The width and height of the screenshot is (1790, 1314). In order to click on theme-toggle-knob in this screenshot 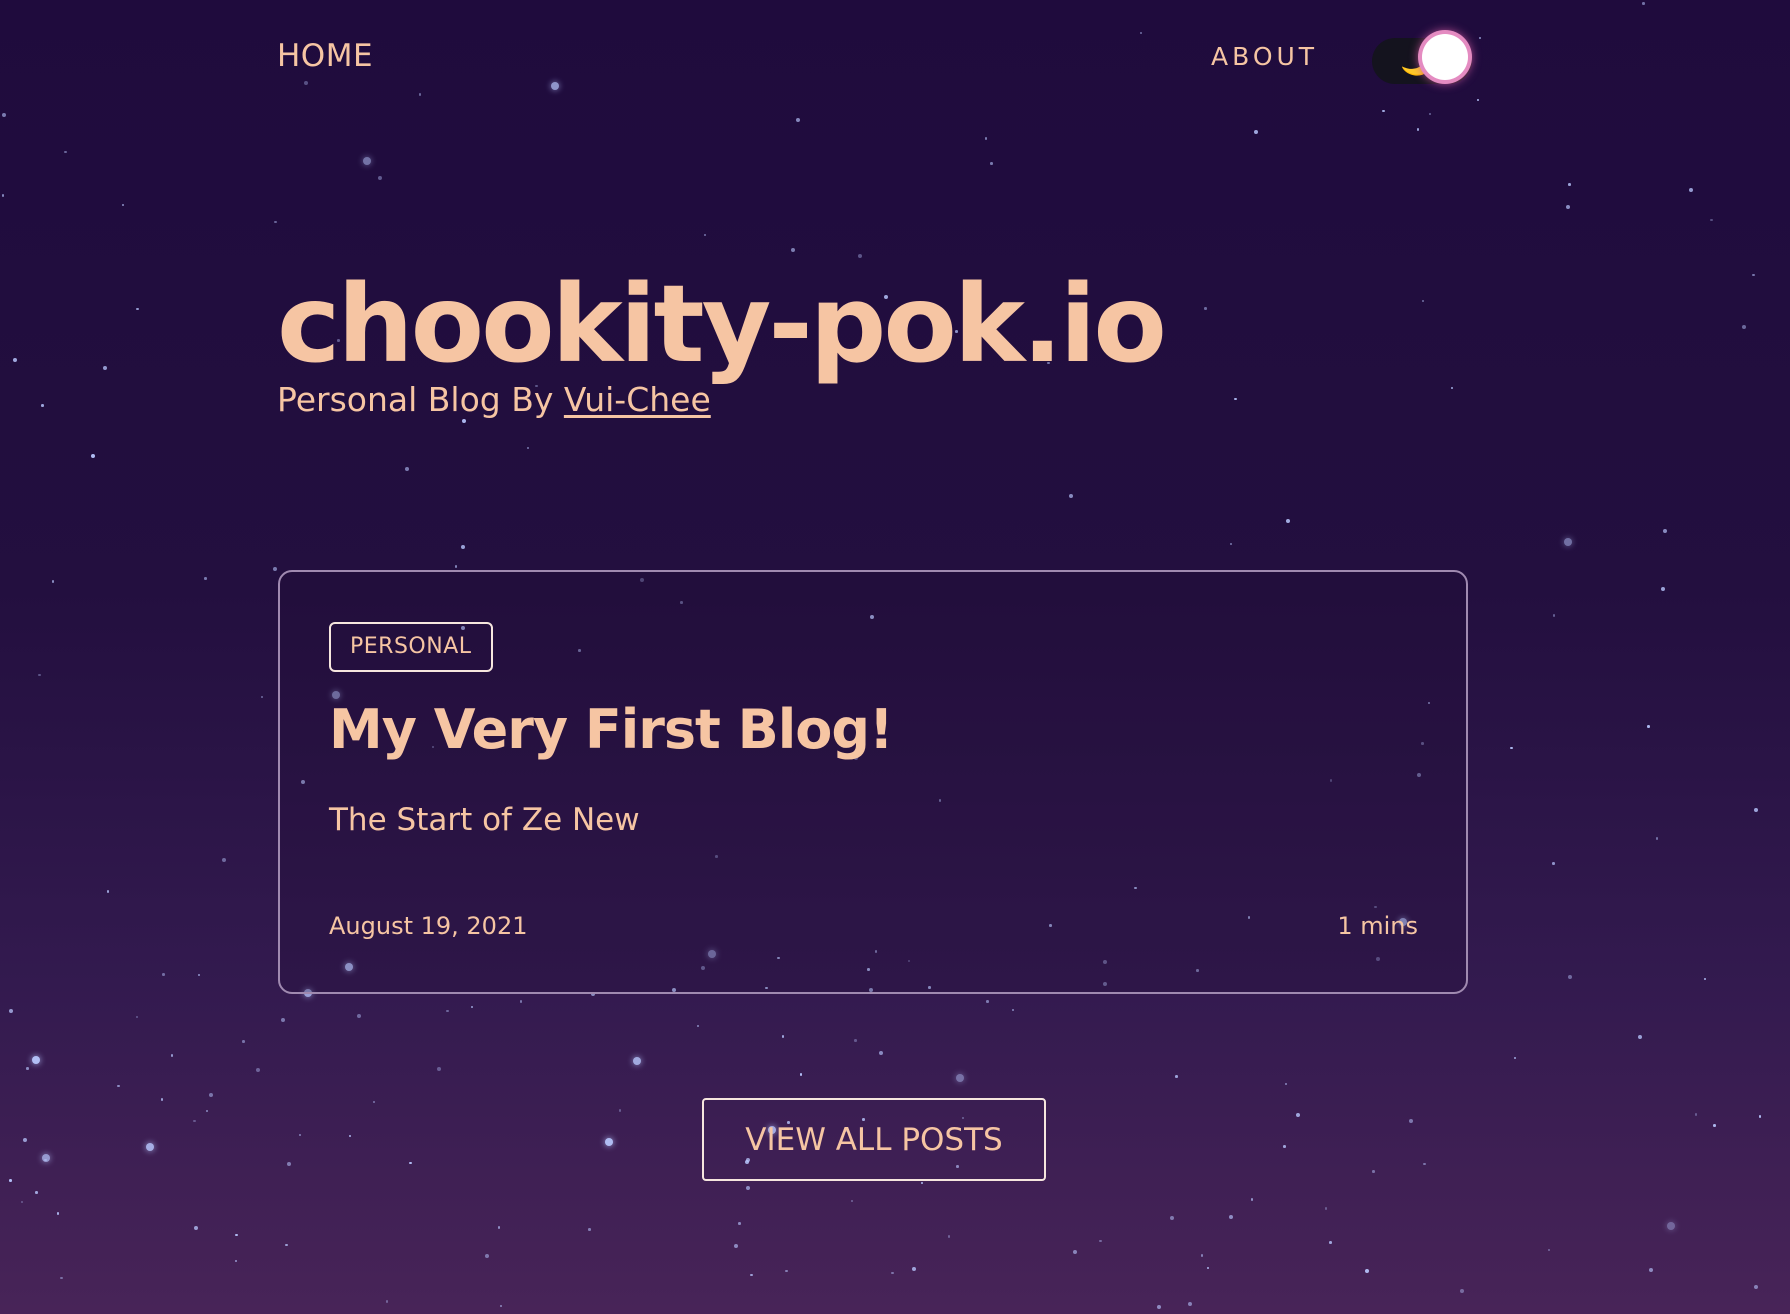, I will do `click(1445, 57)`.